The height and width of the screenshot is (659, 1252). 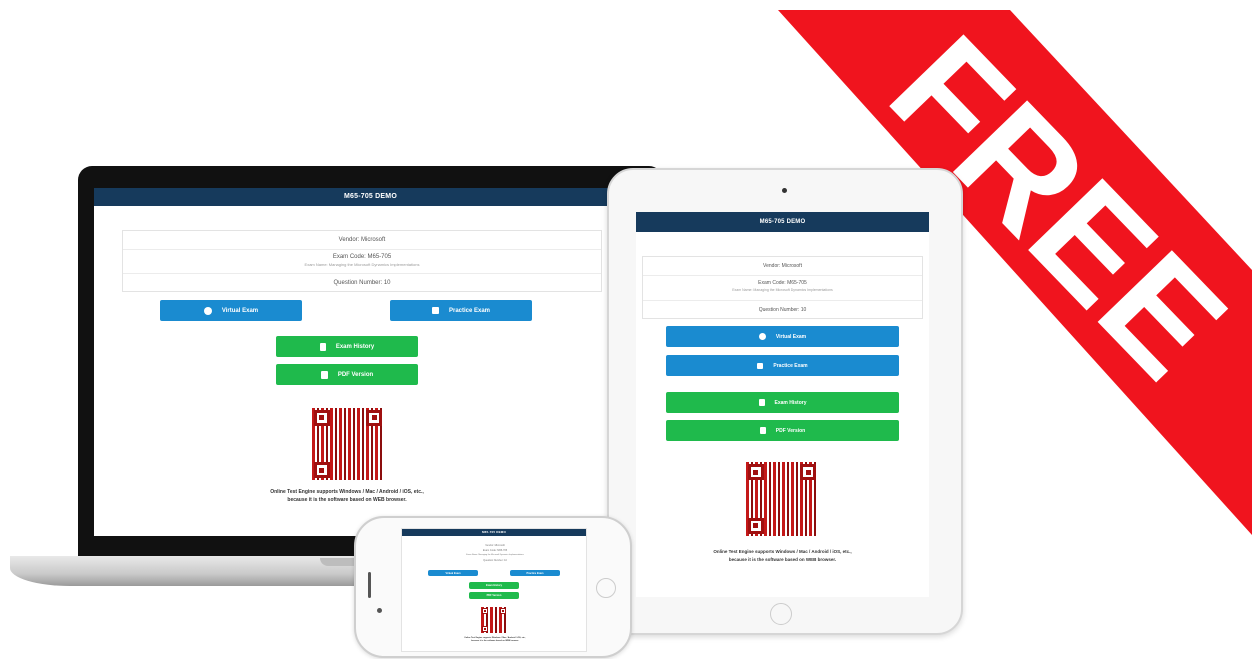 What do you see at coordinates (379, 610) in the screenshot?
I see `phone-camera` at bounding box center [379, 610].